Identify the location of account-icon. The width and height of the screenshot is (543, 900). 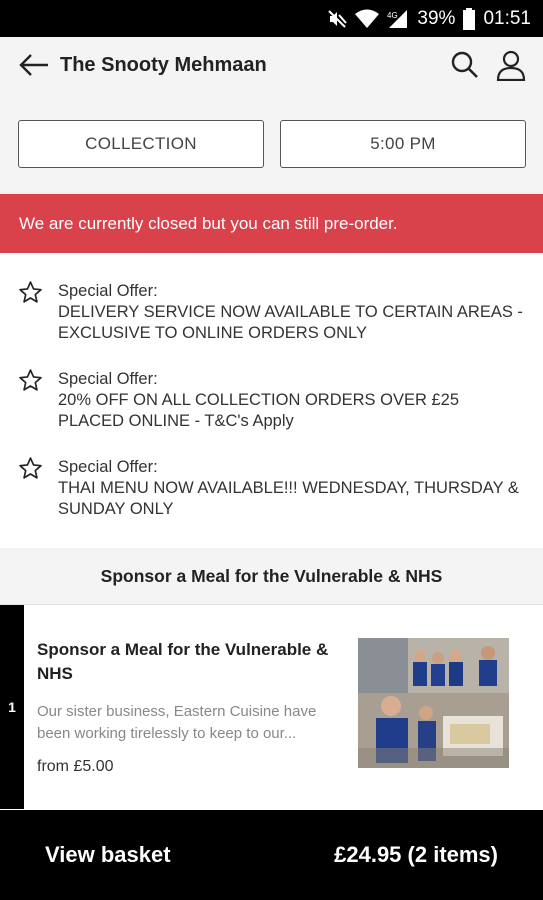
(511, 65).